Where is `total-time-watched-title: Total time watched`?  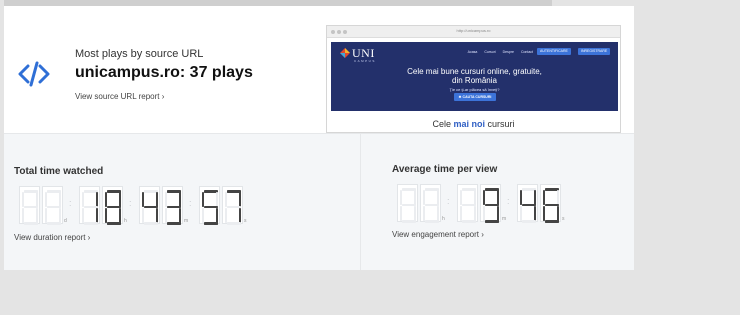
total-time-watched-title: Total time watched is located at coordinates (59, 171).